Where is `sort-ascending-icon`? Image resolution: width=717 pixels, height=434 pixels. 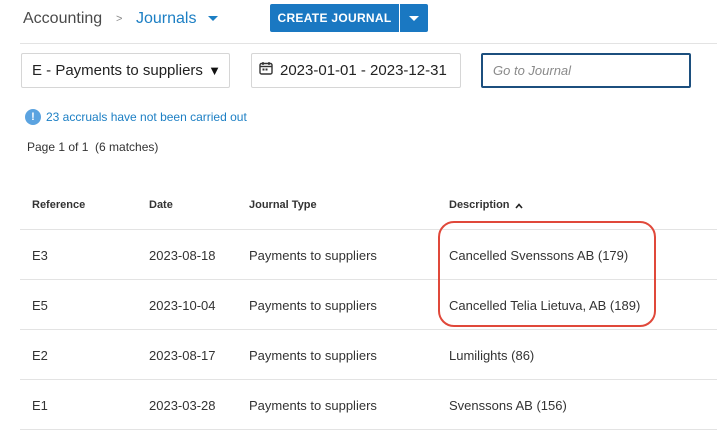
sort-ascending-icon is located at coordinates (518, 205).